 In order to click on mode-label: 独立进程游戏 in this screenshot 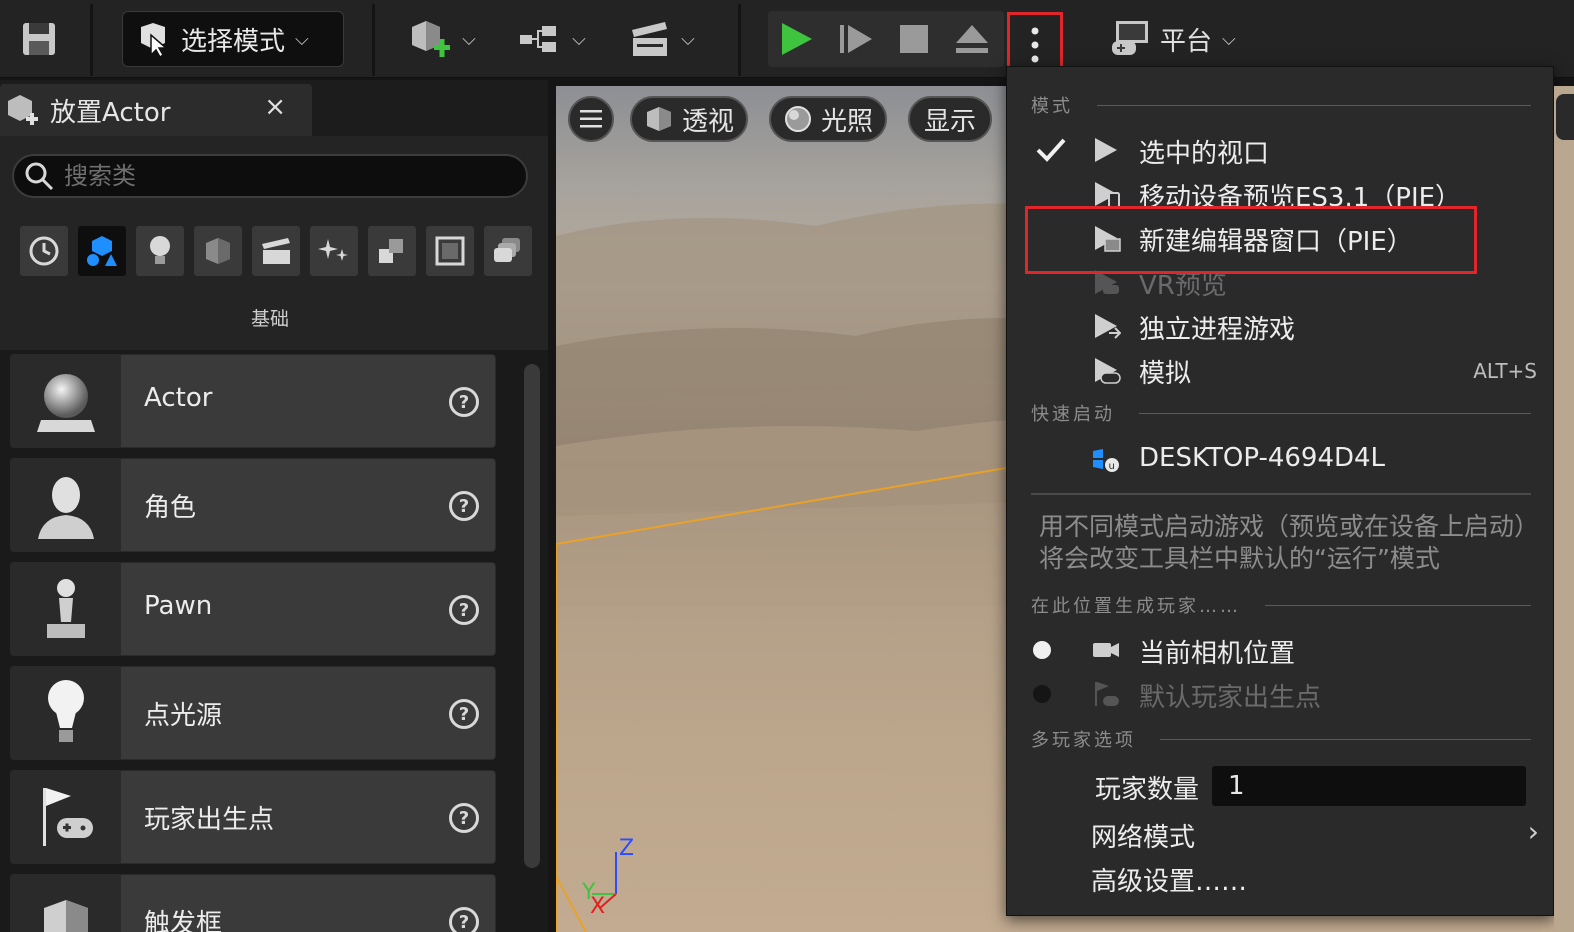, I will do `click(1217, 330)`.